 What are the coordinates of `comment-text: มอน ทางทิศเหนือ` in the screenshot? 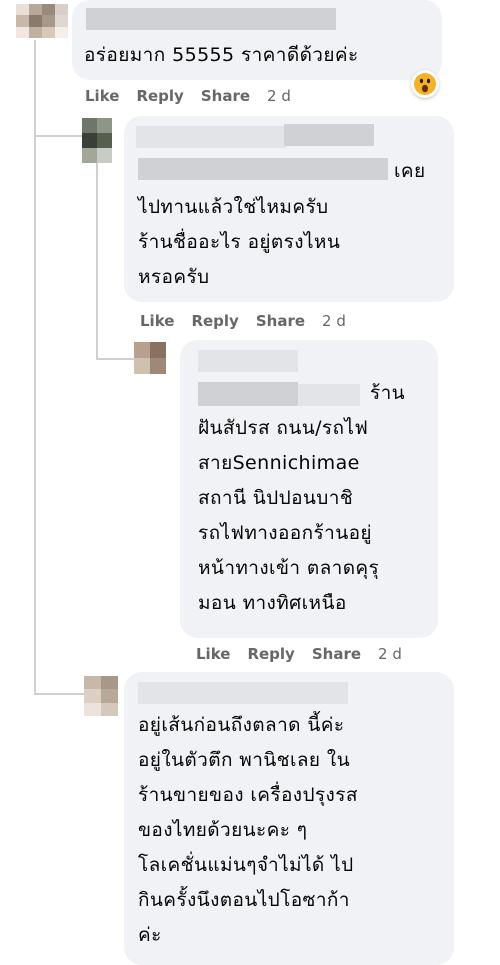 It's located at (272, 603).